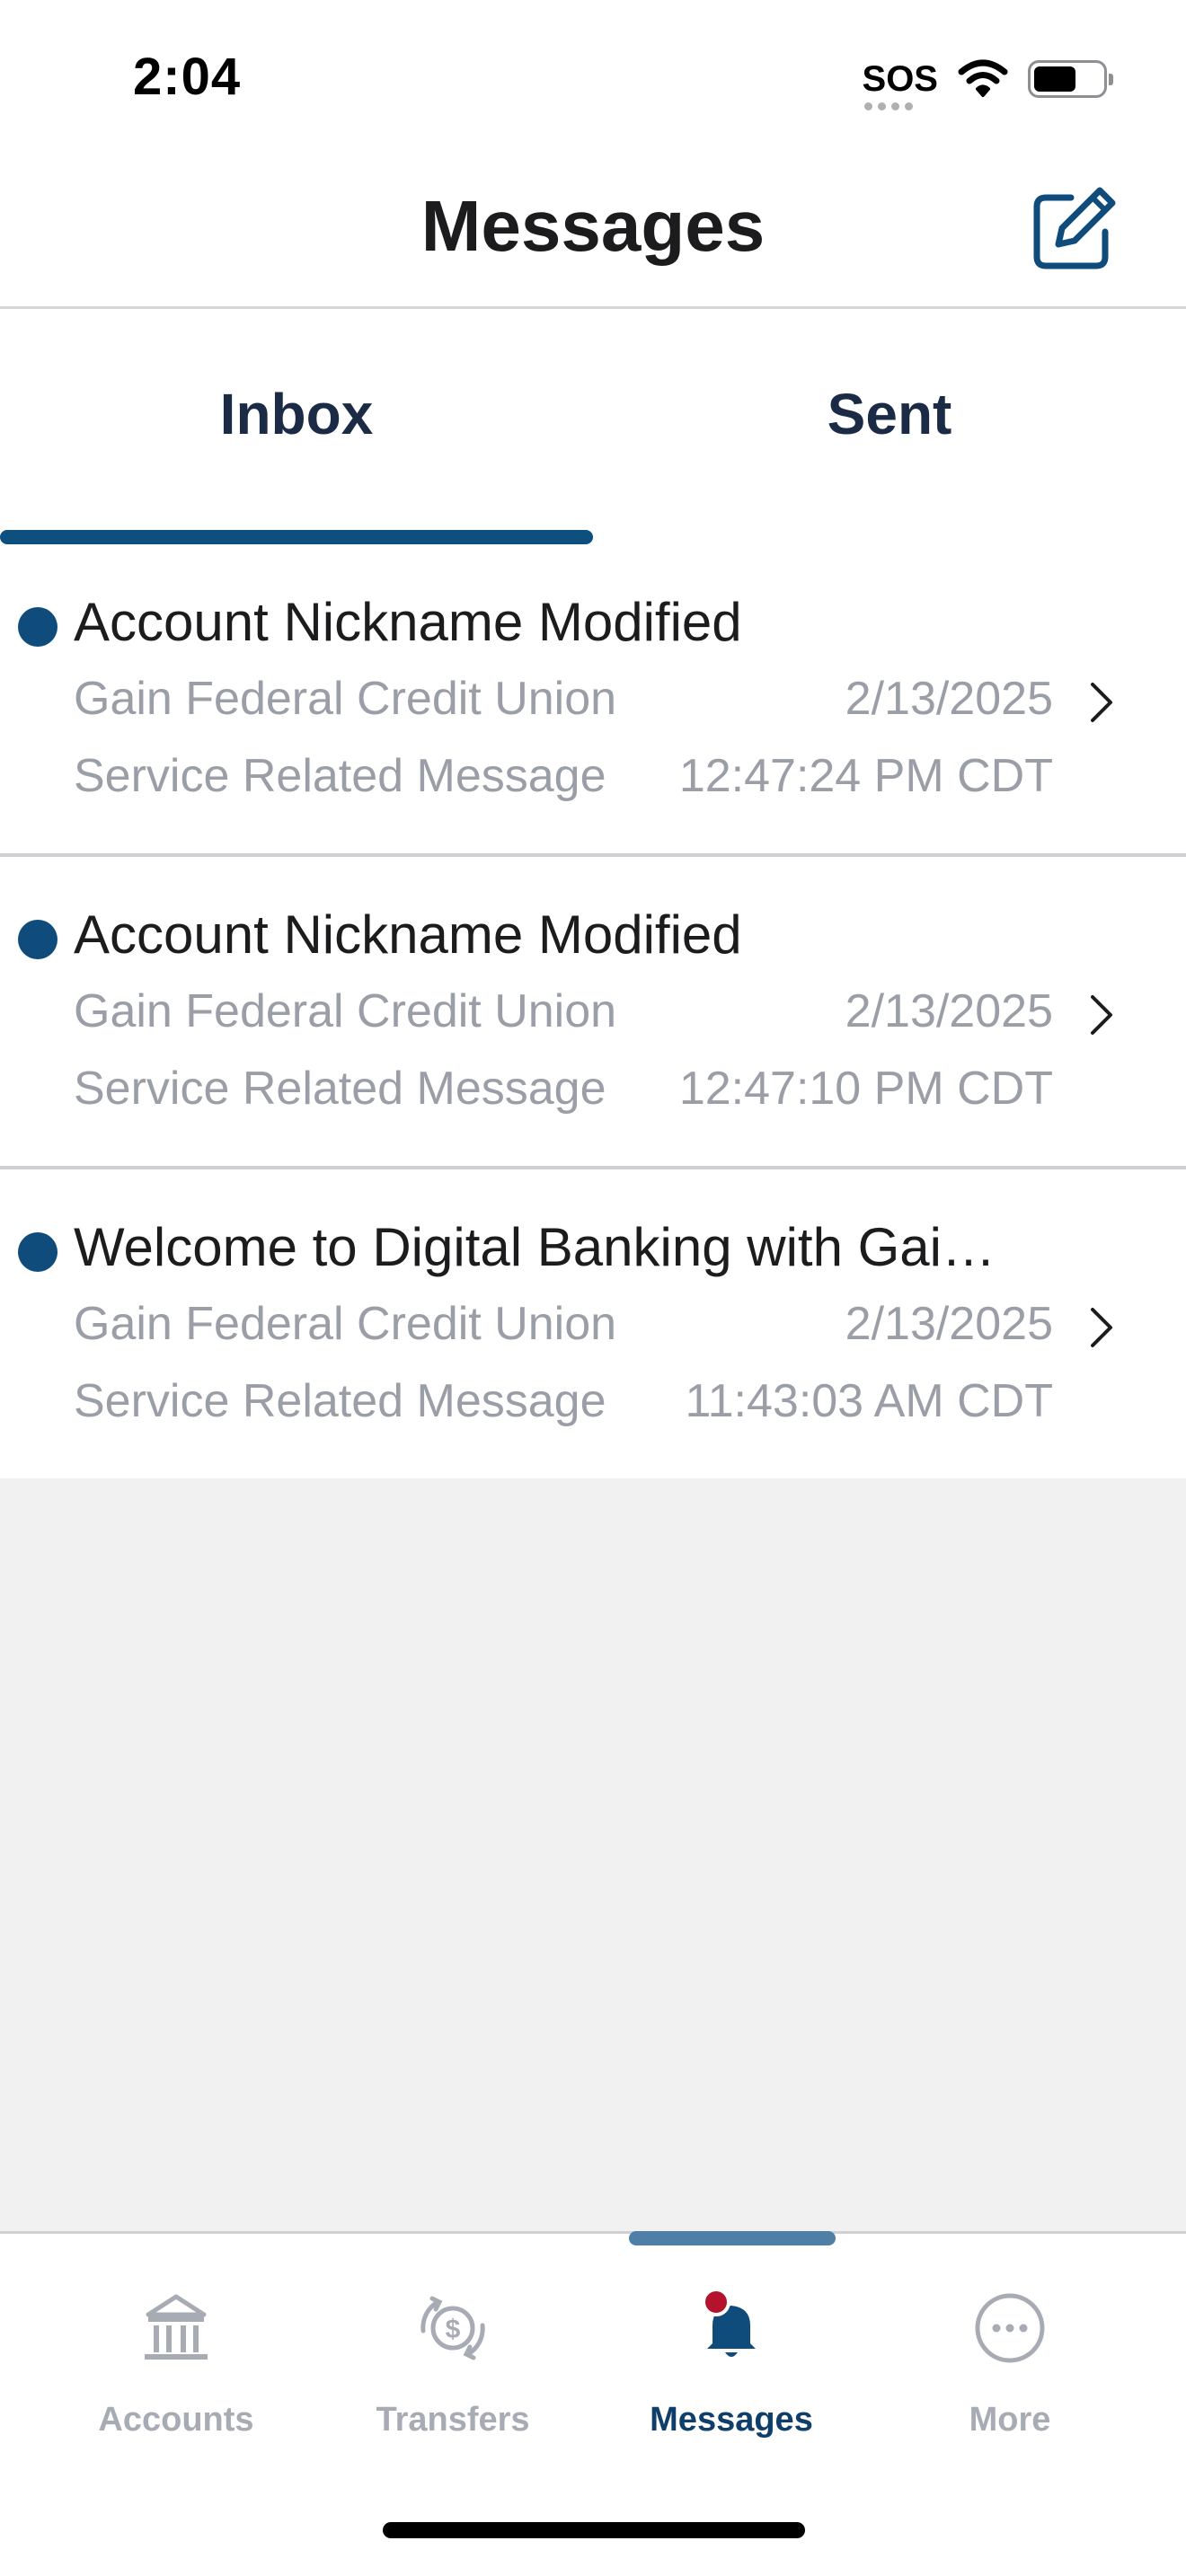  I want to click on message-time: 12:47:10 PM CDT, so click(865, 1089).